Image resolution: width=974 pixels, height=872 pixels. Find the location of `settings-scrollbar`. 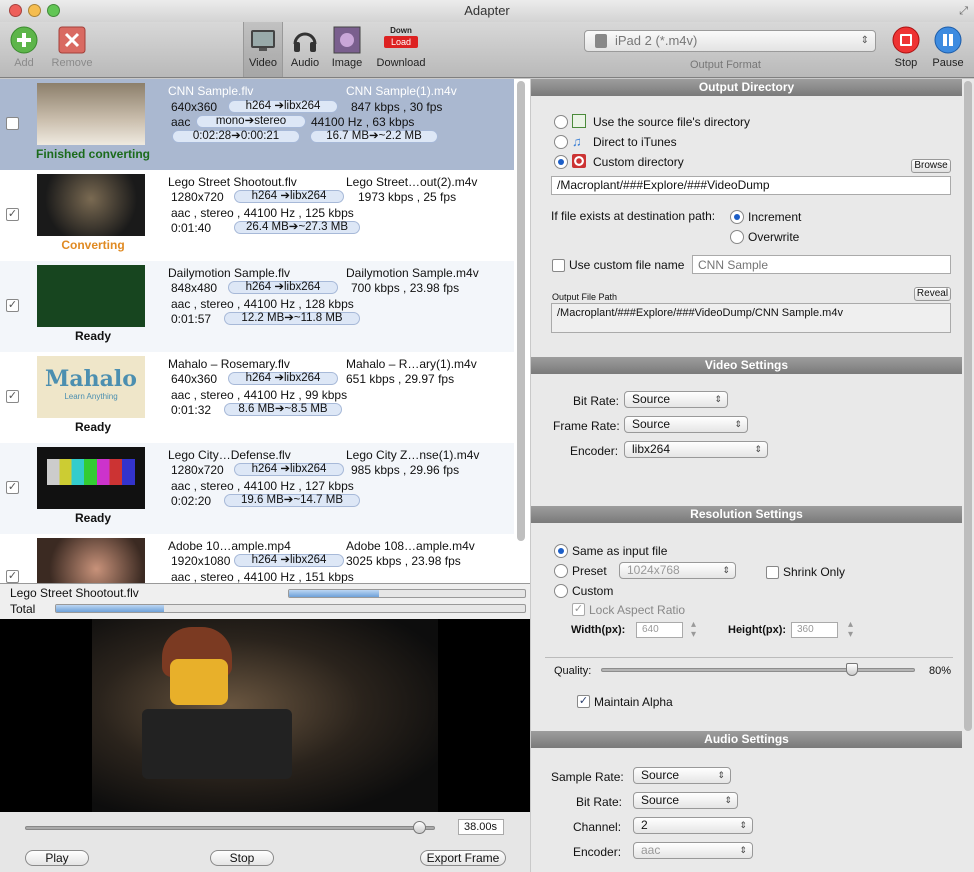

settings-scrollbar is located at coordinates (968, 406).